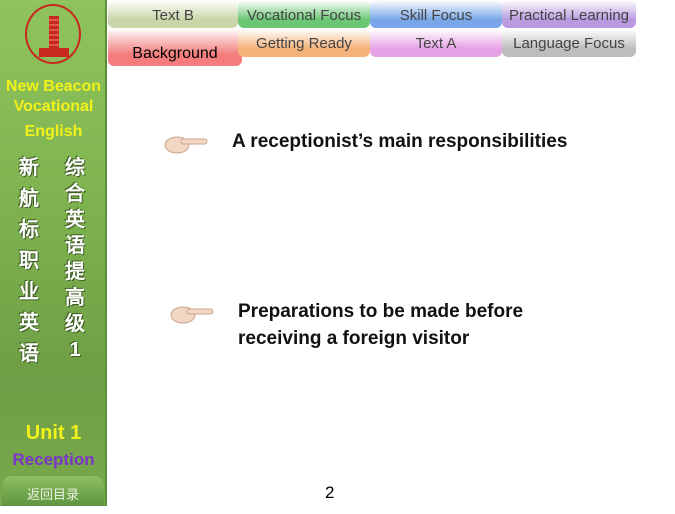 The width and height of the screenshot is (675, 514). Describe the element at coordinates (75, 168) in the screenshot. I see `title-char: 综` at that location.